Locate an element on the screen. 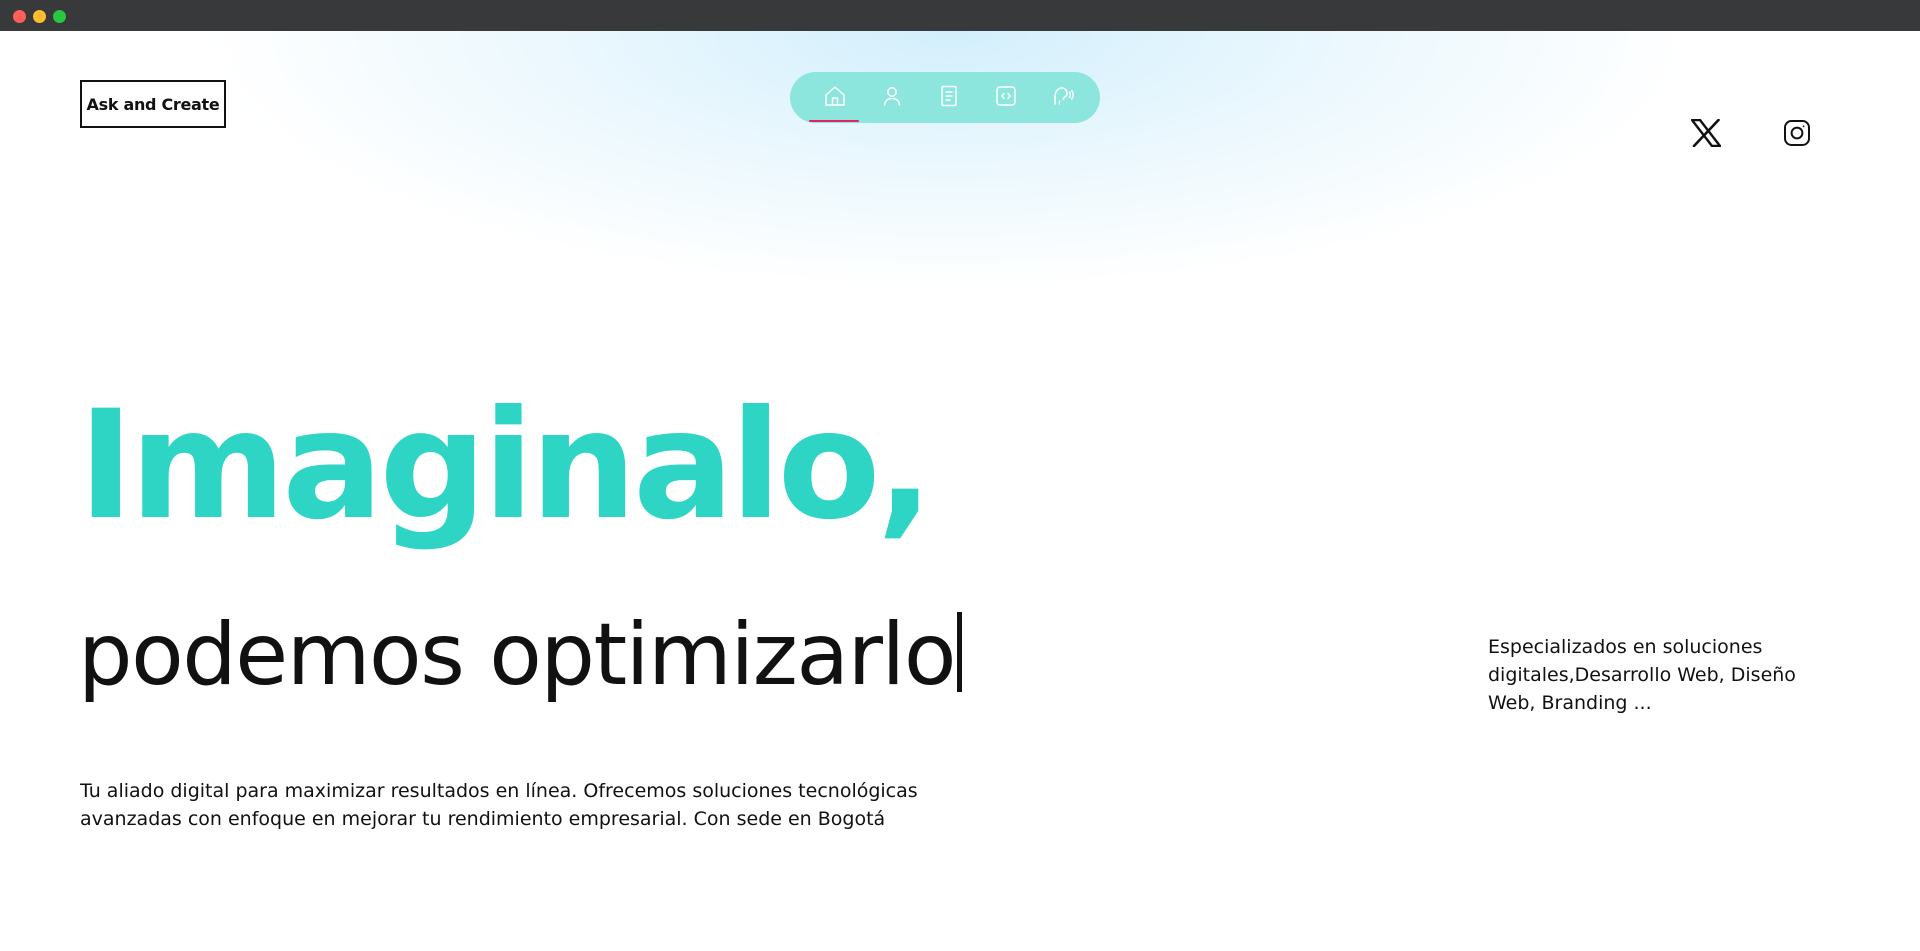  maximize-window-button is located at coordinates (59, 16).